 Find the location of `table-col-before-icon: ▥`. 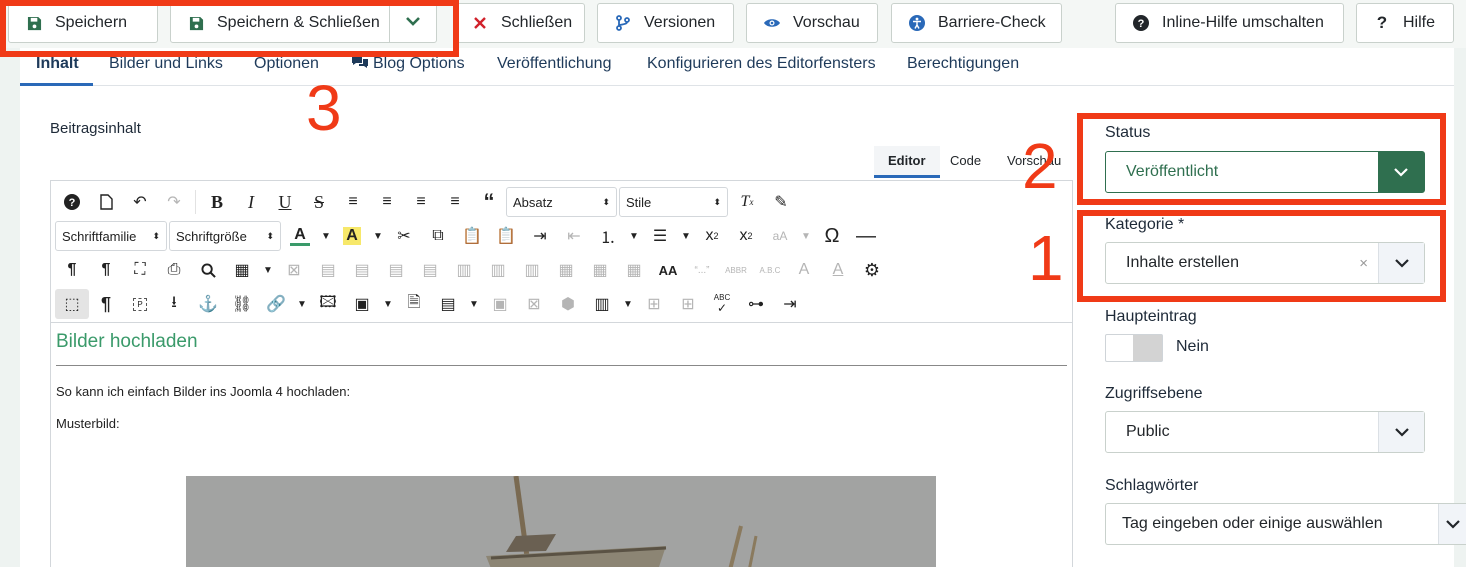

table-col-before-icon: ▥ is located at coordinates (464, 270).